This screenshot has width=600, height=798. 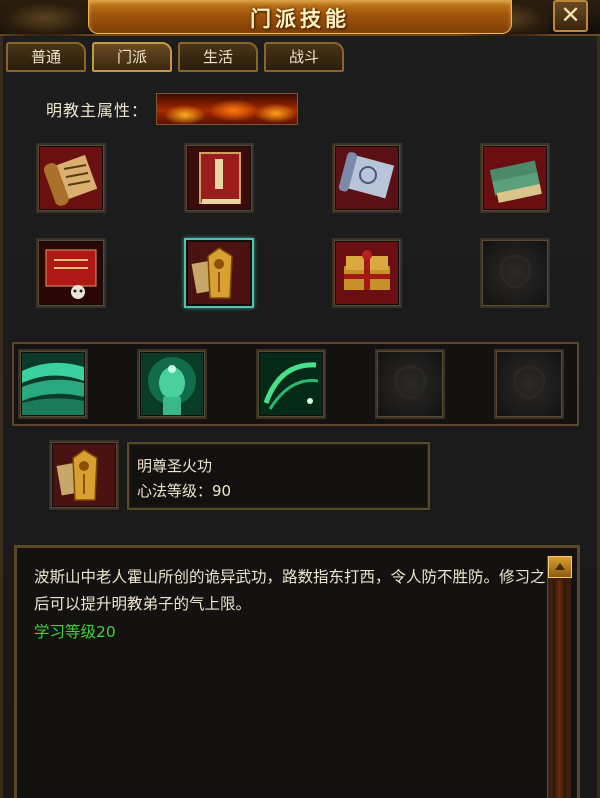 What do you see at coordinates (45, 18) in the screenshot?
I see `title-ornament-left` at bounding box center [45, 18].